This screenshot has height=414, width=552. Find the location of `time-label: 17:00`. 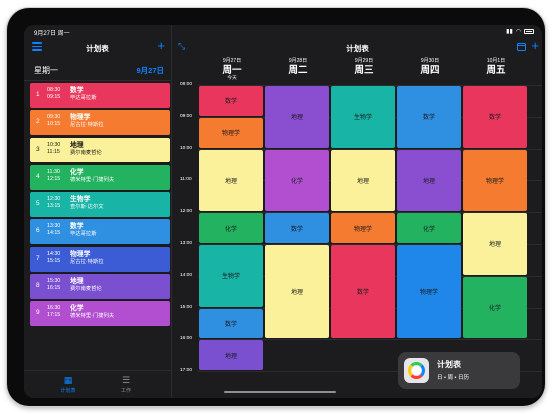

time-label: 17:00 is located at coordinates (186, 371).